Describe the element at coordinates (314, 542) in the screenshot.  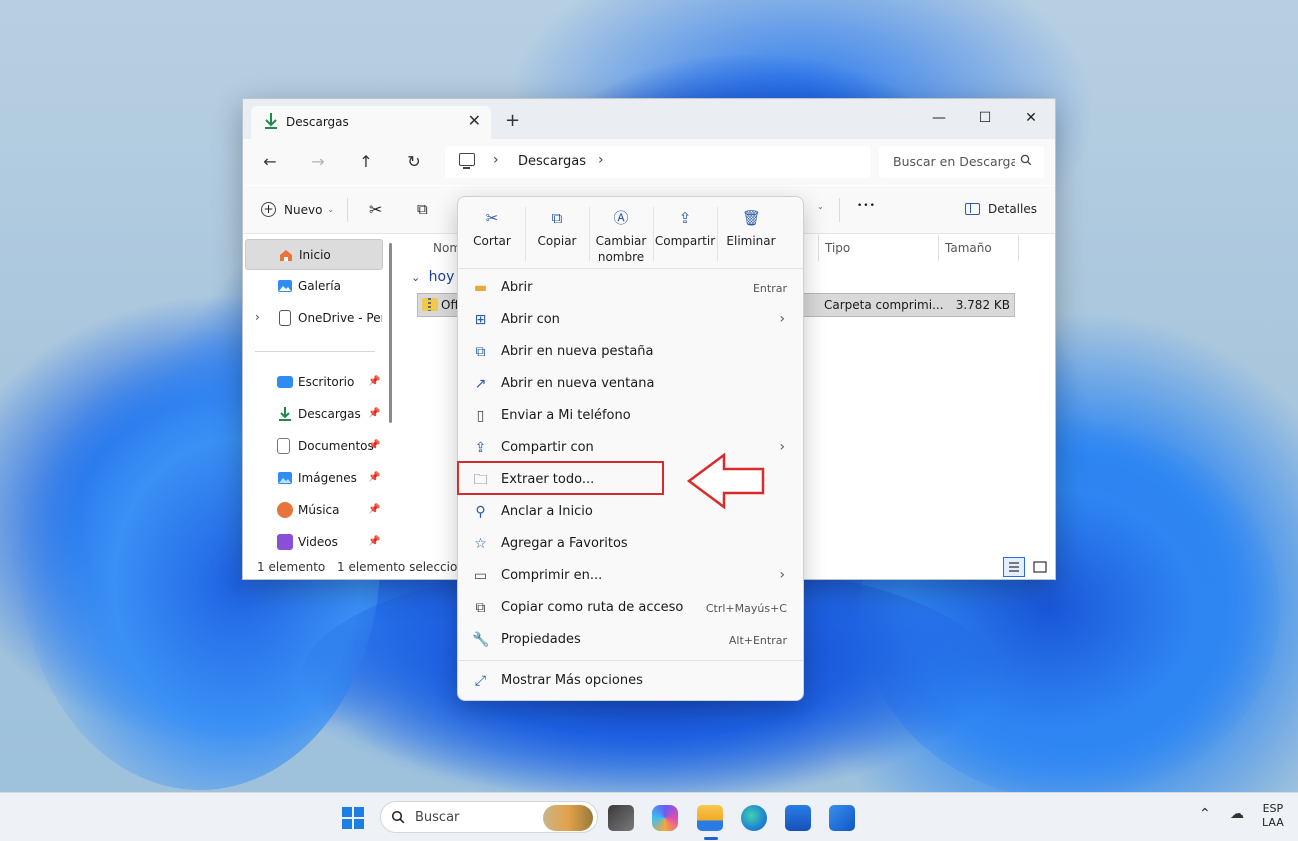
I see `sidebar-item-videos: Videos 📌` at that location.